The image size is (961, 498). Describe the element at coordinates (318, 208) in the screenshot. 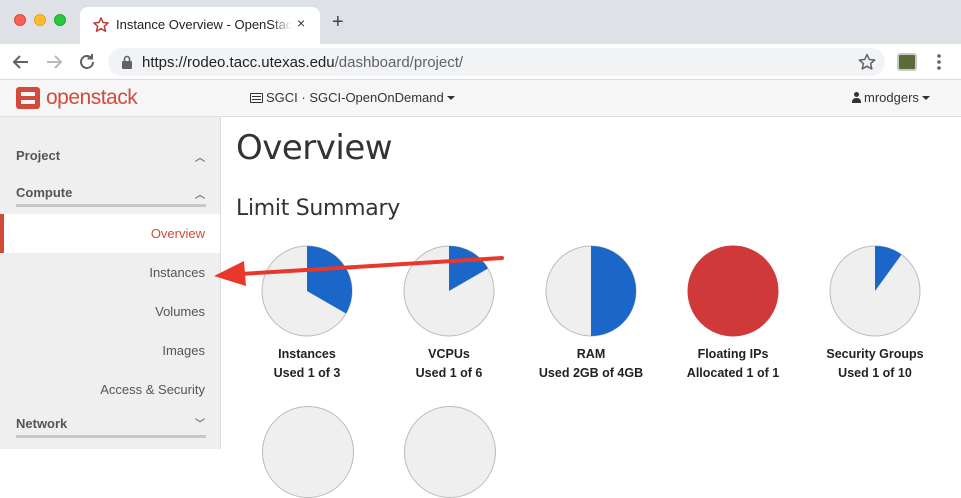

I see `limit-summary-heading: Limit Summary` at that location.